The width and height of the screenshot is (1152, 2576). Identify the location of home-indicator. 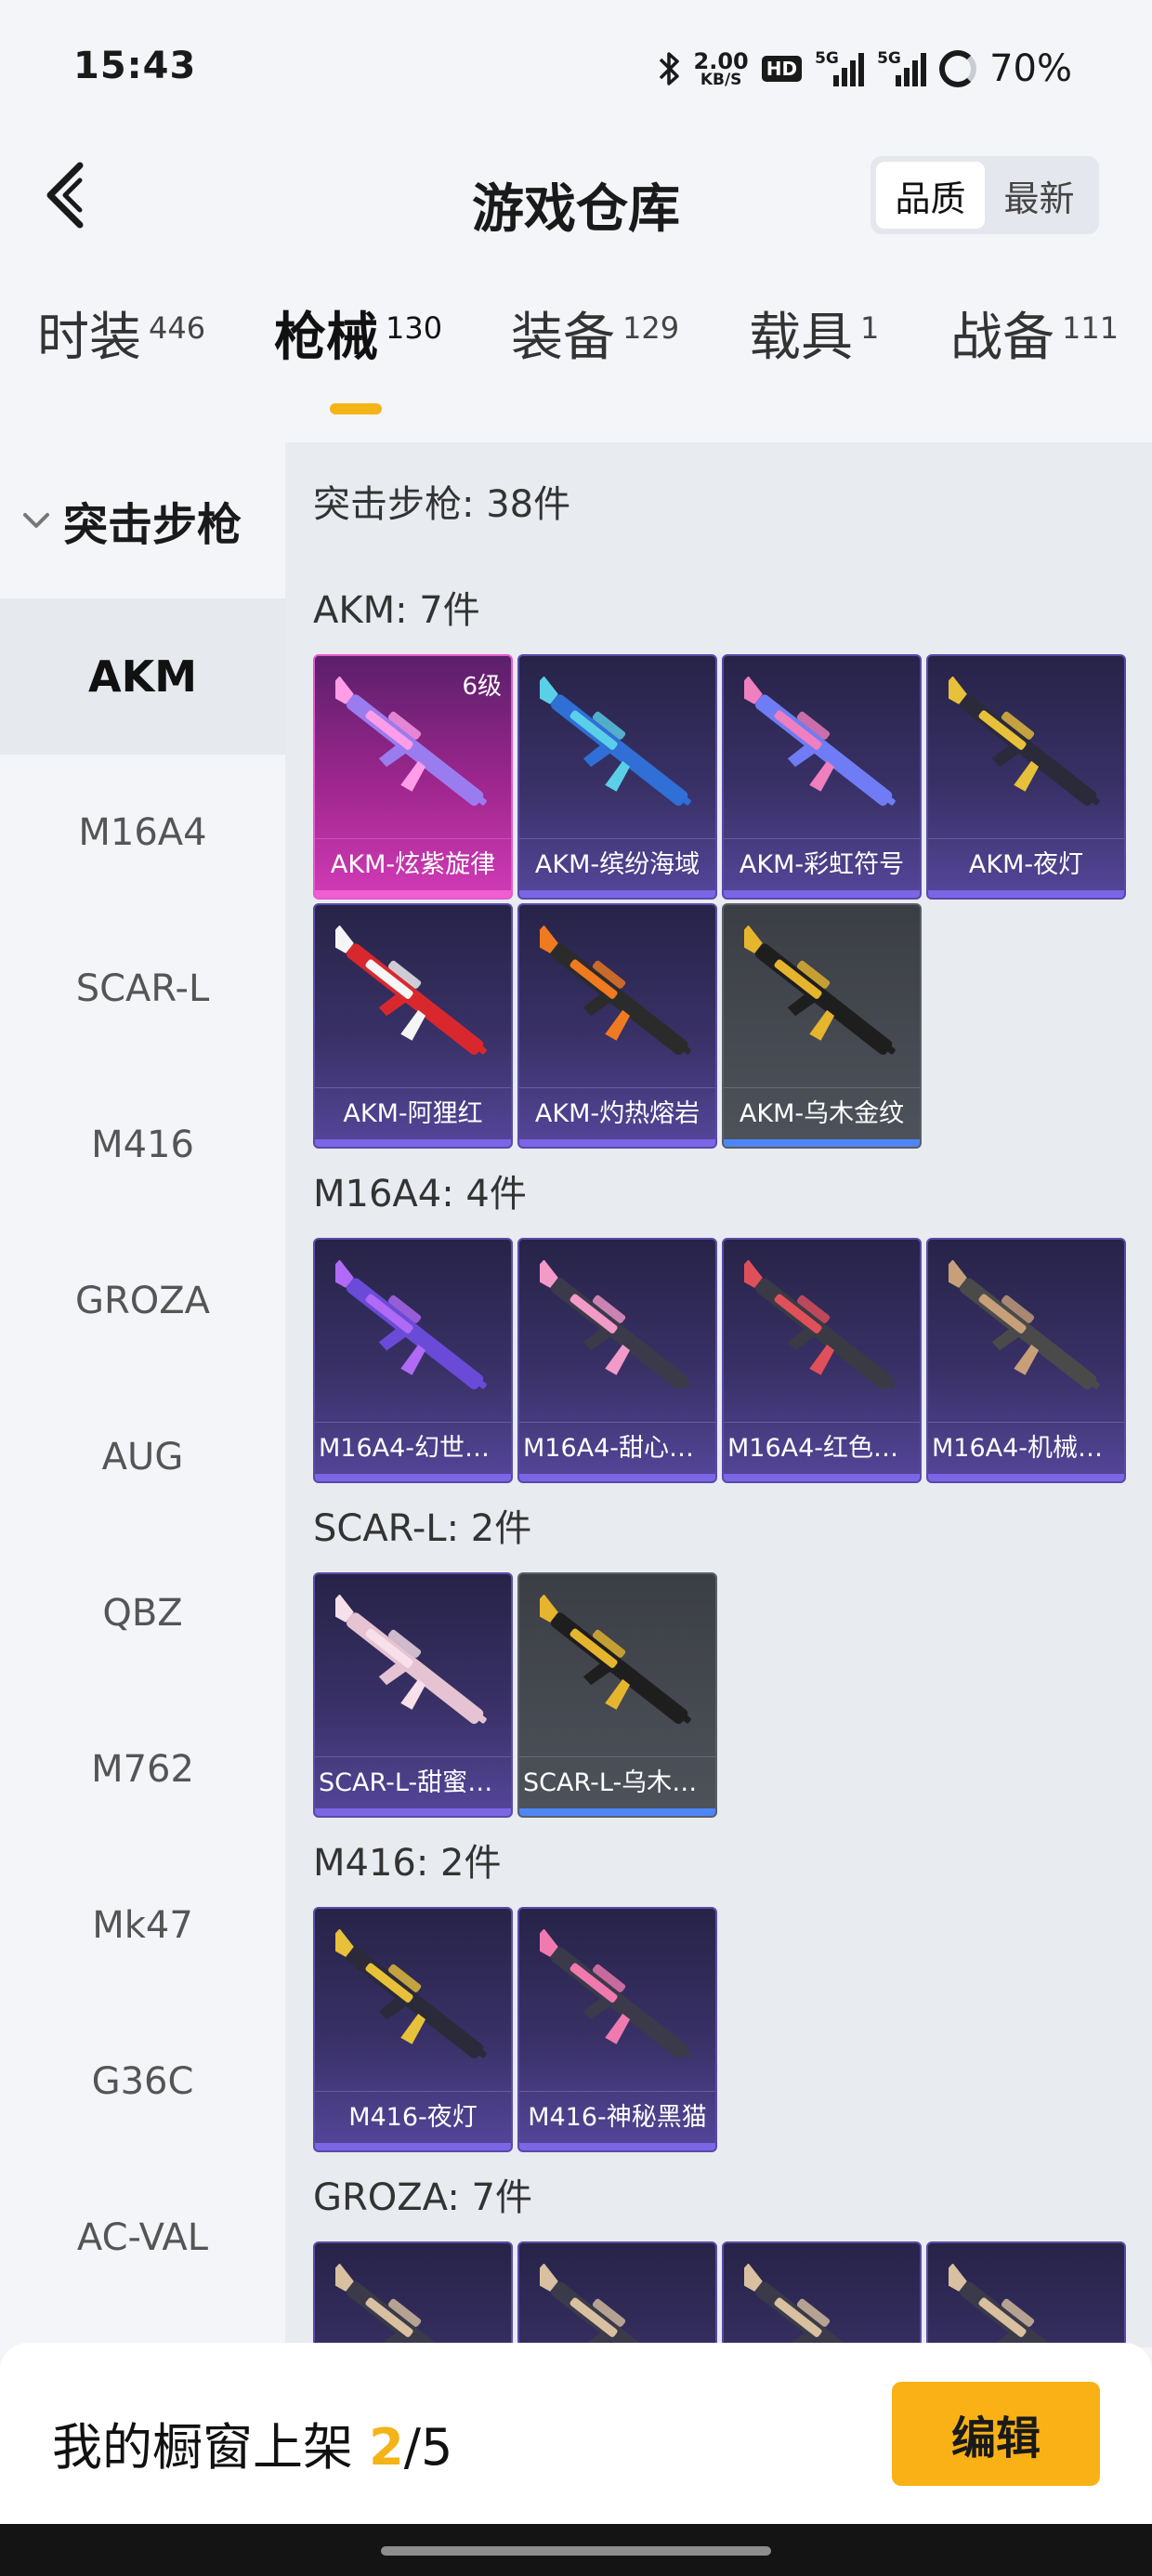
(576, 2551).